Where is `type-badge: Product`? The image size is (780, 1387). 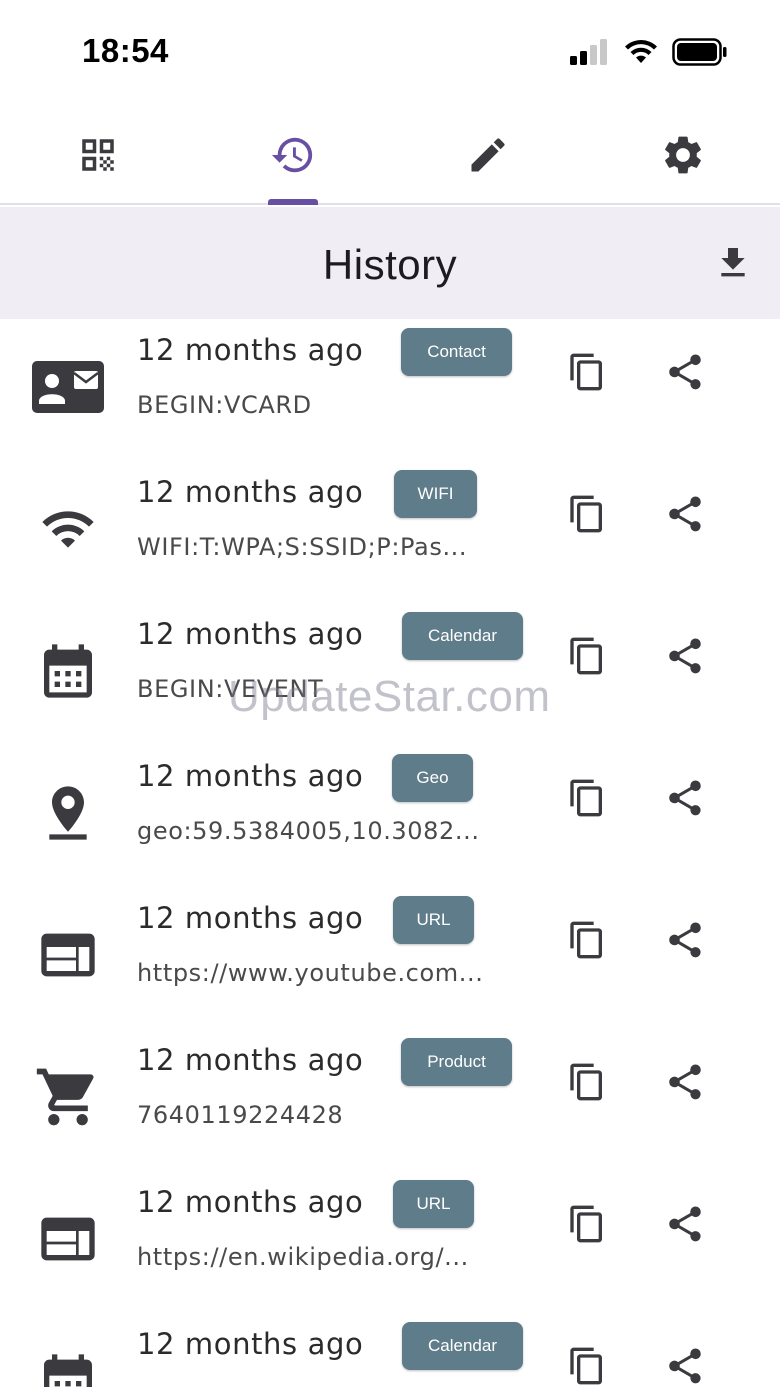
type-badge: Product is located at coordinates (456, 1062).